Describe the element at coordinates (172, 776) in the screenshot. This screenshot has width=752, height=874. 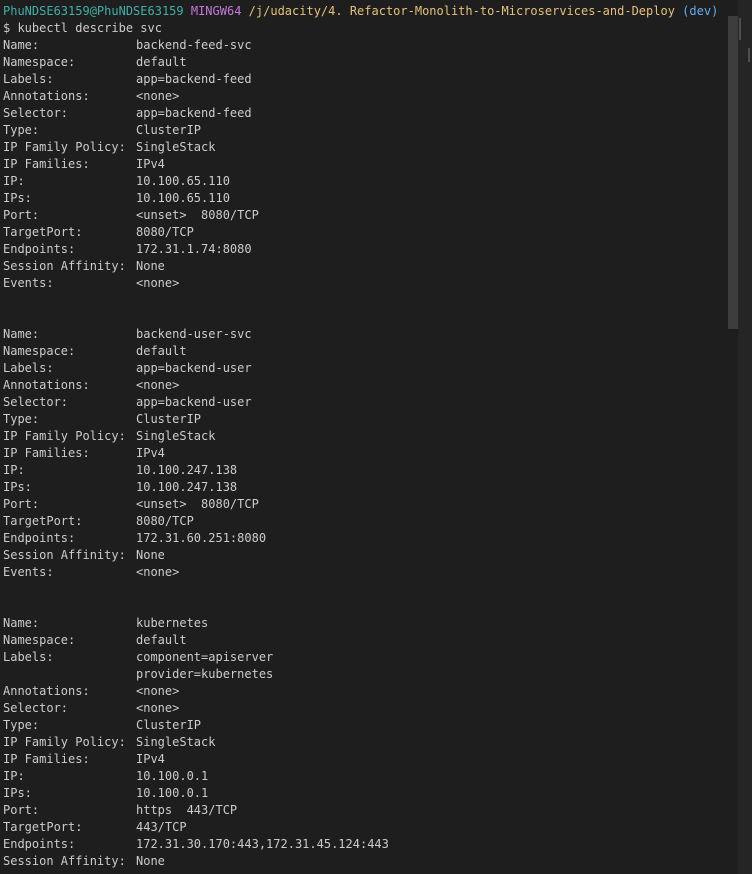
I see `field-value: 10.100.0.1` at that location.